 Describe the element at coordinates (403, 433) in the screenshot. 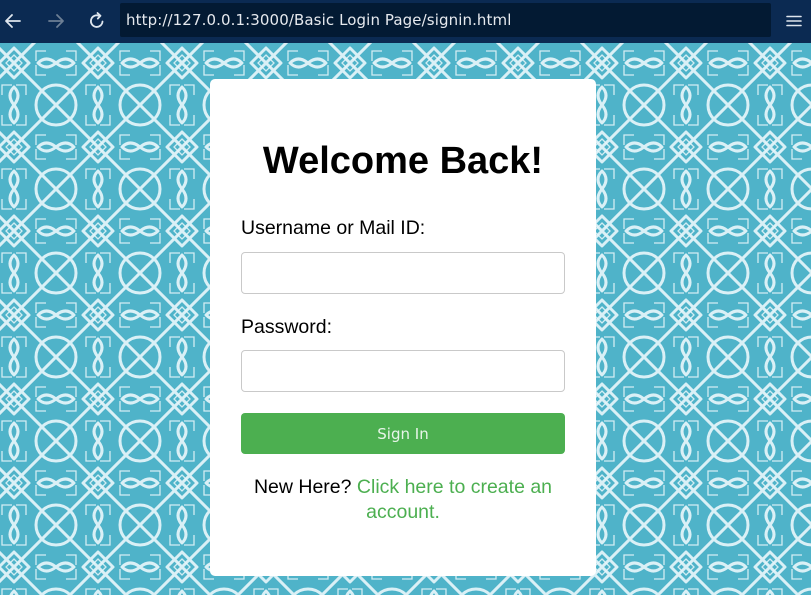

I see `sign-in-button: Sign In` at that location.